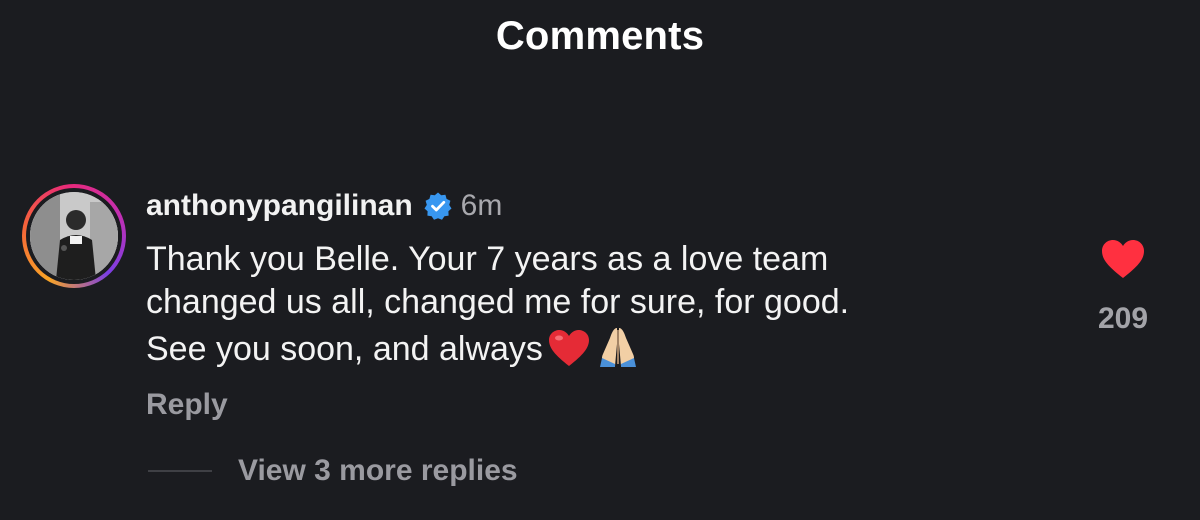  What do you see at coordinates (1123, 259) in the screenshot?
I see `heart-icon` at bounding box center [1123, 259].